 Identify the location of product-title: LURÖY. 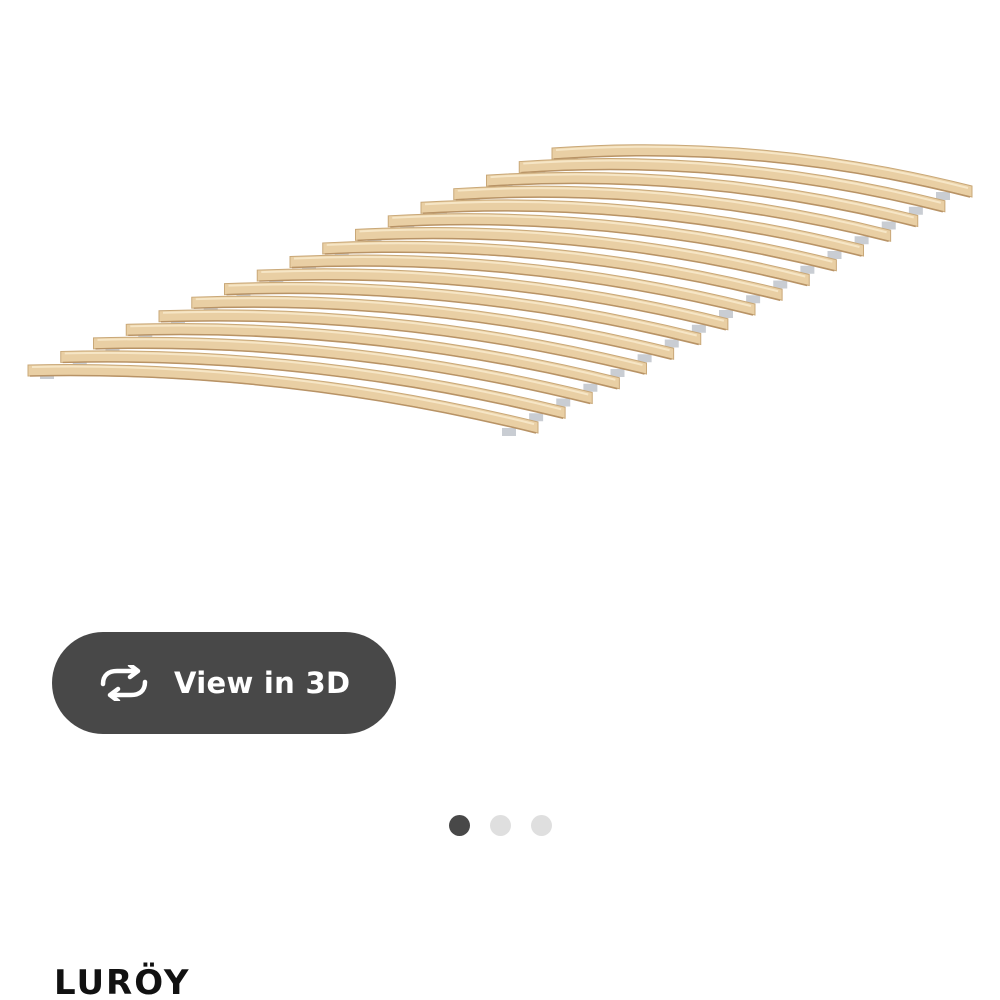
(122, 981).